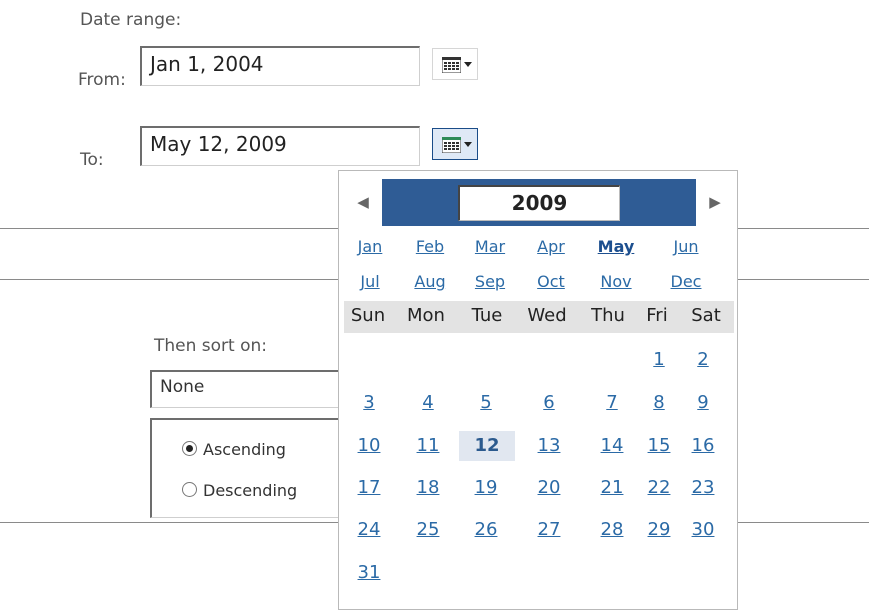  I want to click on month-jan: Jan, so click(370, 246).